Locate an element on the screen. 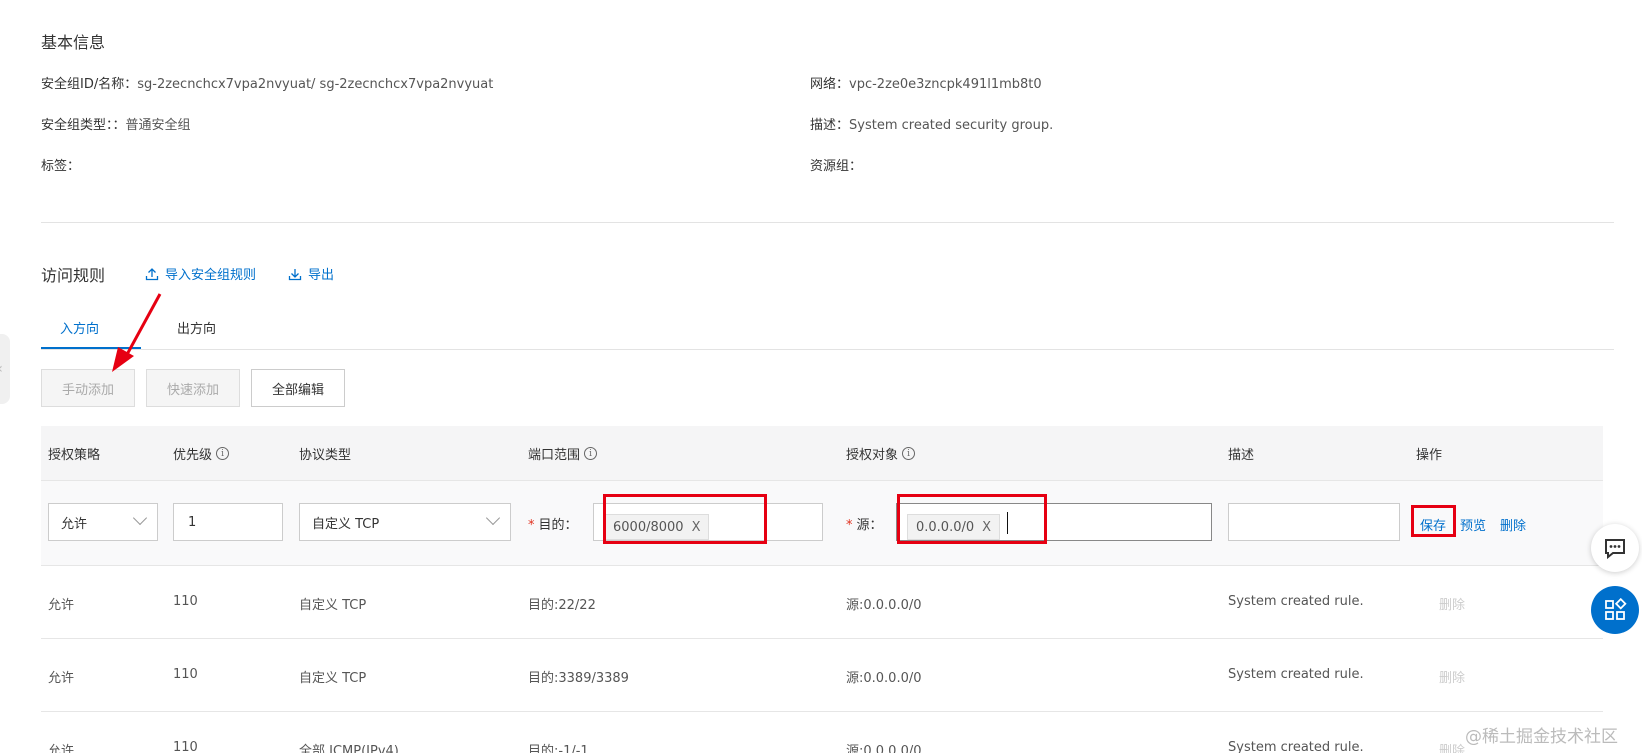  description-value: System created security group. is located at coordinates (951, 125).